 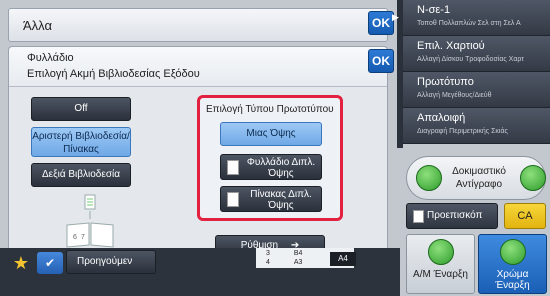 I want to click on test-copy-button: Δοκιμαστικό Αντίγραφο, so click(x=476, y=178).